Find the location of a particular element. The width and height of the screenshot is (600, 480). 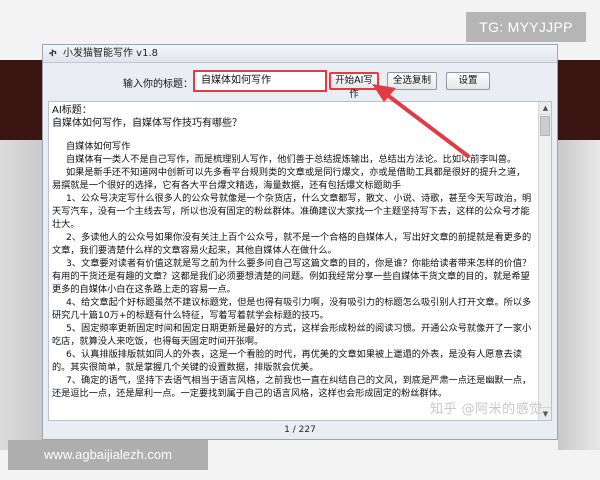

start-ai-writing-button: 开始AI写作 is located at coordinates (354, 86).